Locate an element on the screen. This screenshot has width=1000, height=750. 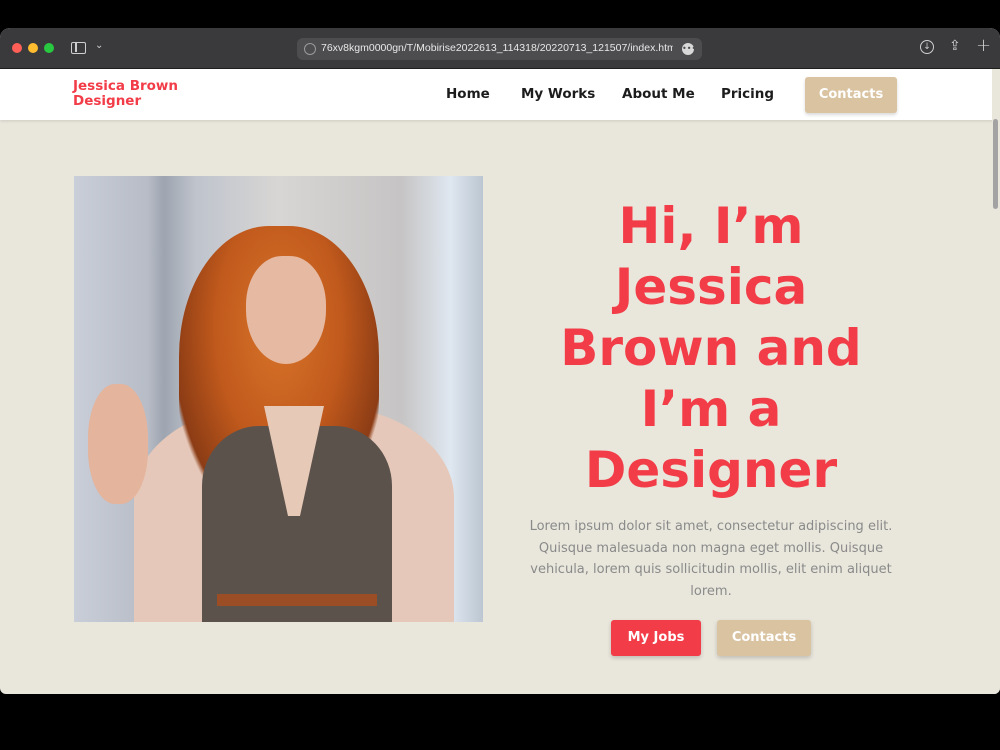
nav-contacts-button: Contacts is located at coordinates (851, 95).